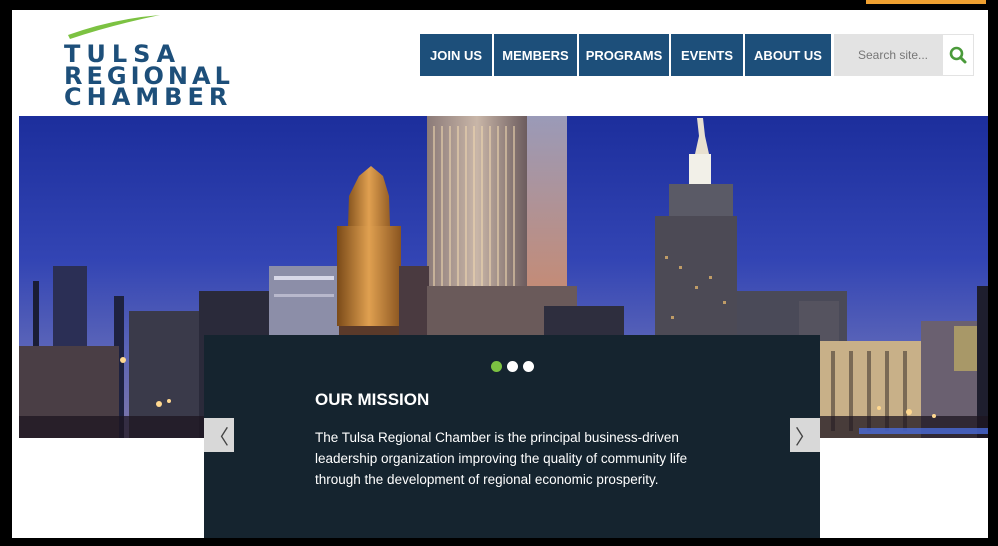 The image size is (998, 546). I want to click on nav-events: EVENTS, so click(707, 55).